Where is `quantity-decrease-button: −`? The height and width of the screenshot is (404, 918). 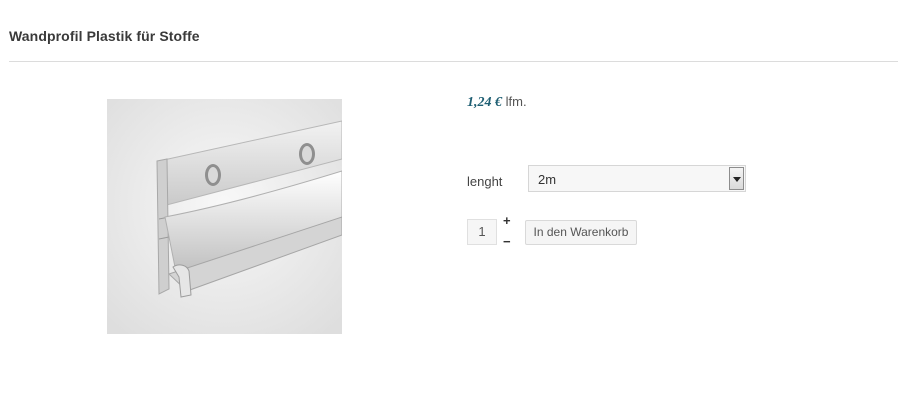
quantity-decrease-button: − is located at coordinates (507, 241).